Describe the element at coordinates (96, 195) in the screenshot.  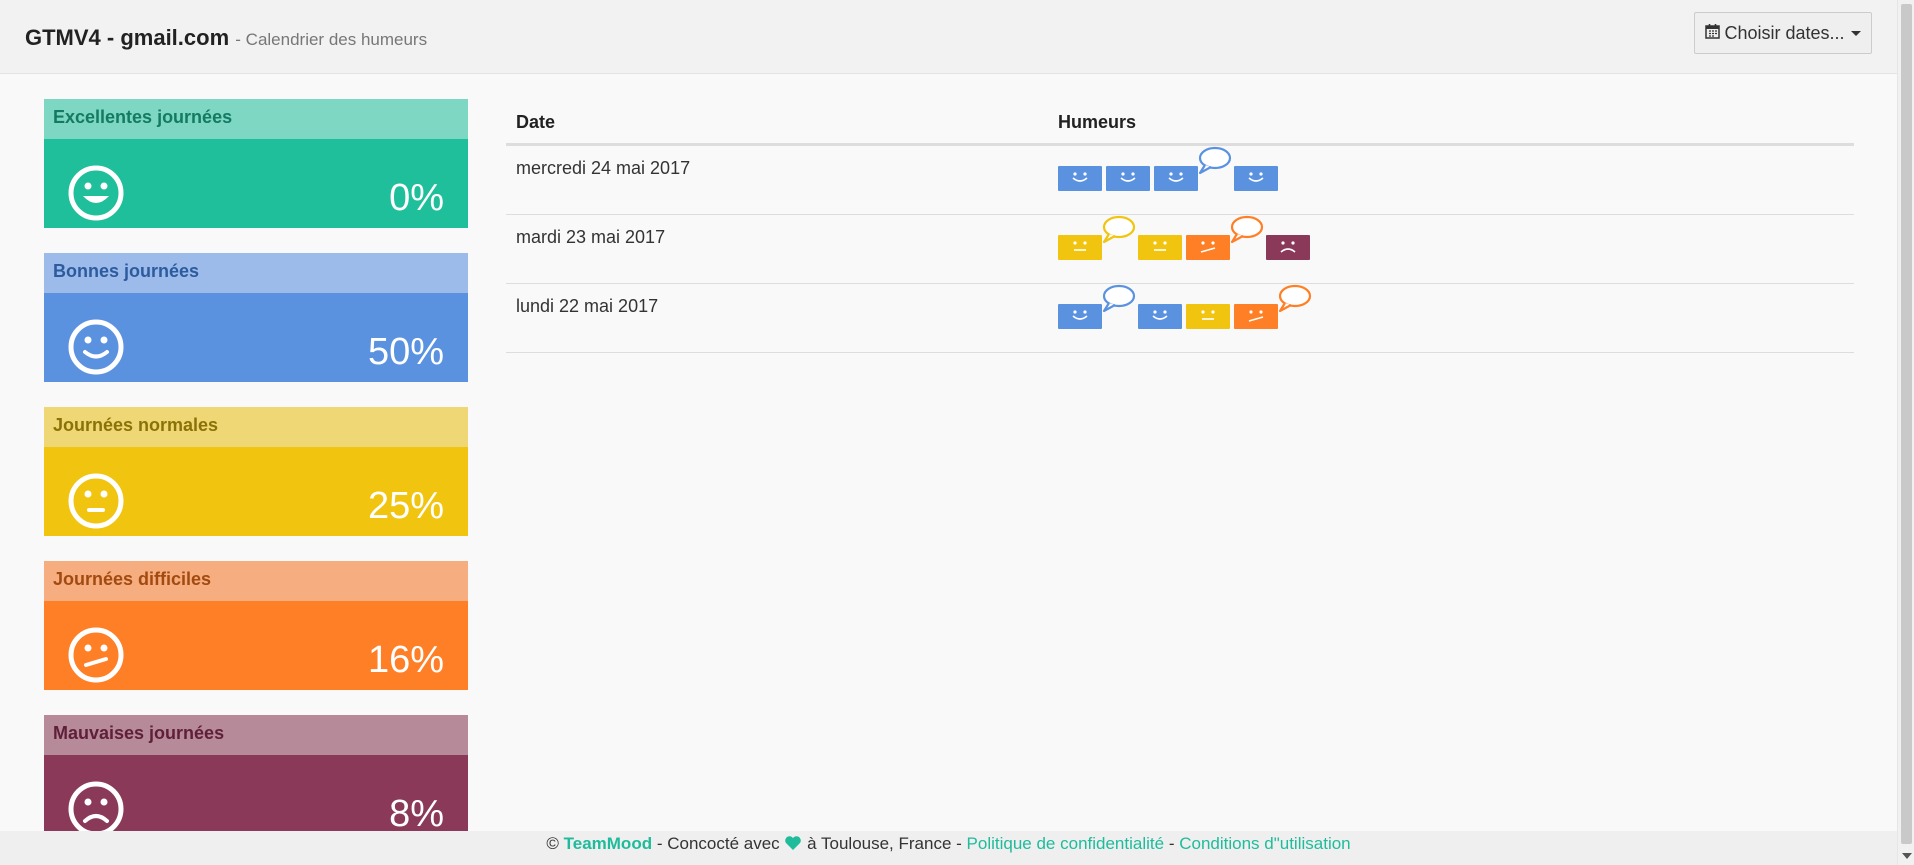
I see `big-smile-icon` at that location.